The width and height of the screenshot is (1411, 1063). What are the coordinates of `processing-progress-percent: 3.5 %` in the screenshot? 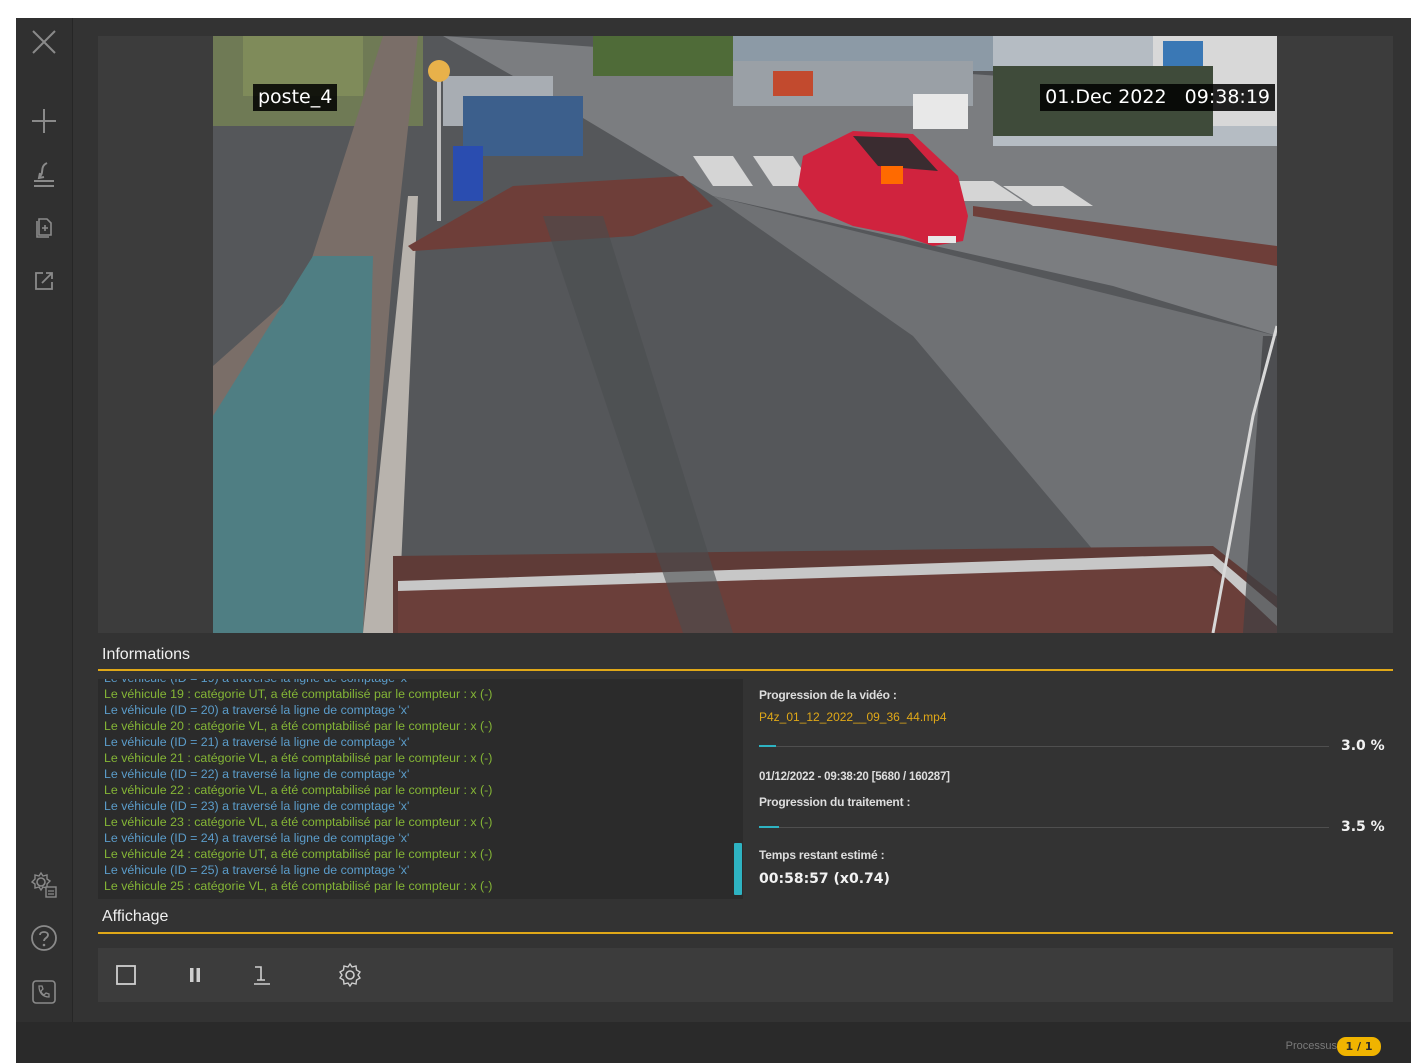 It's located at (1363, 827).